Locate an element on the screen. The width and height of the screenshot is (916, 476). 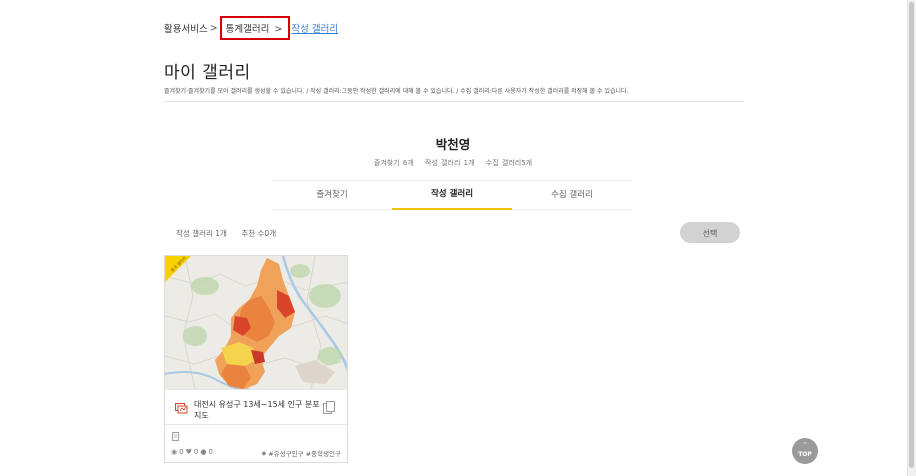
views-count: 0 is located at coordinates (181, 452).